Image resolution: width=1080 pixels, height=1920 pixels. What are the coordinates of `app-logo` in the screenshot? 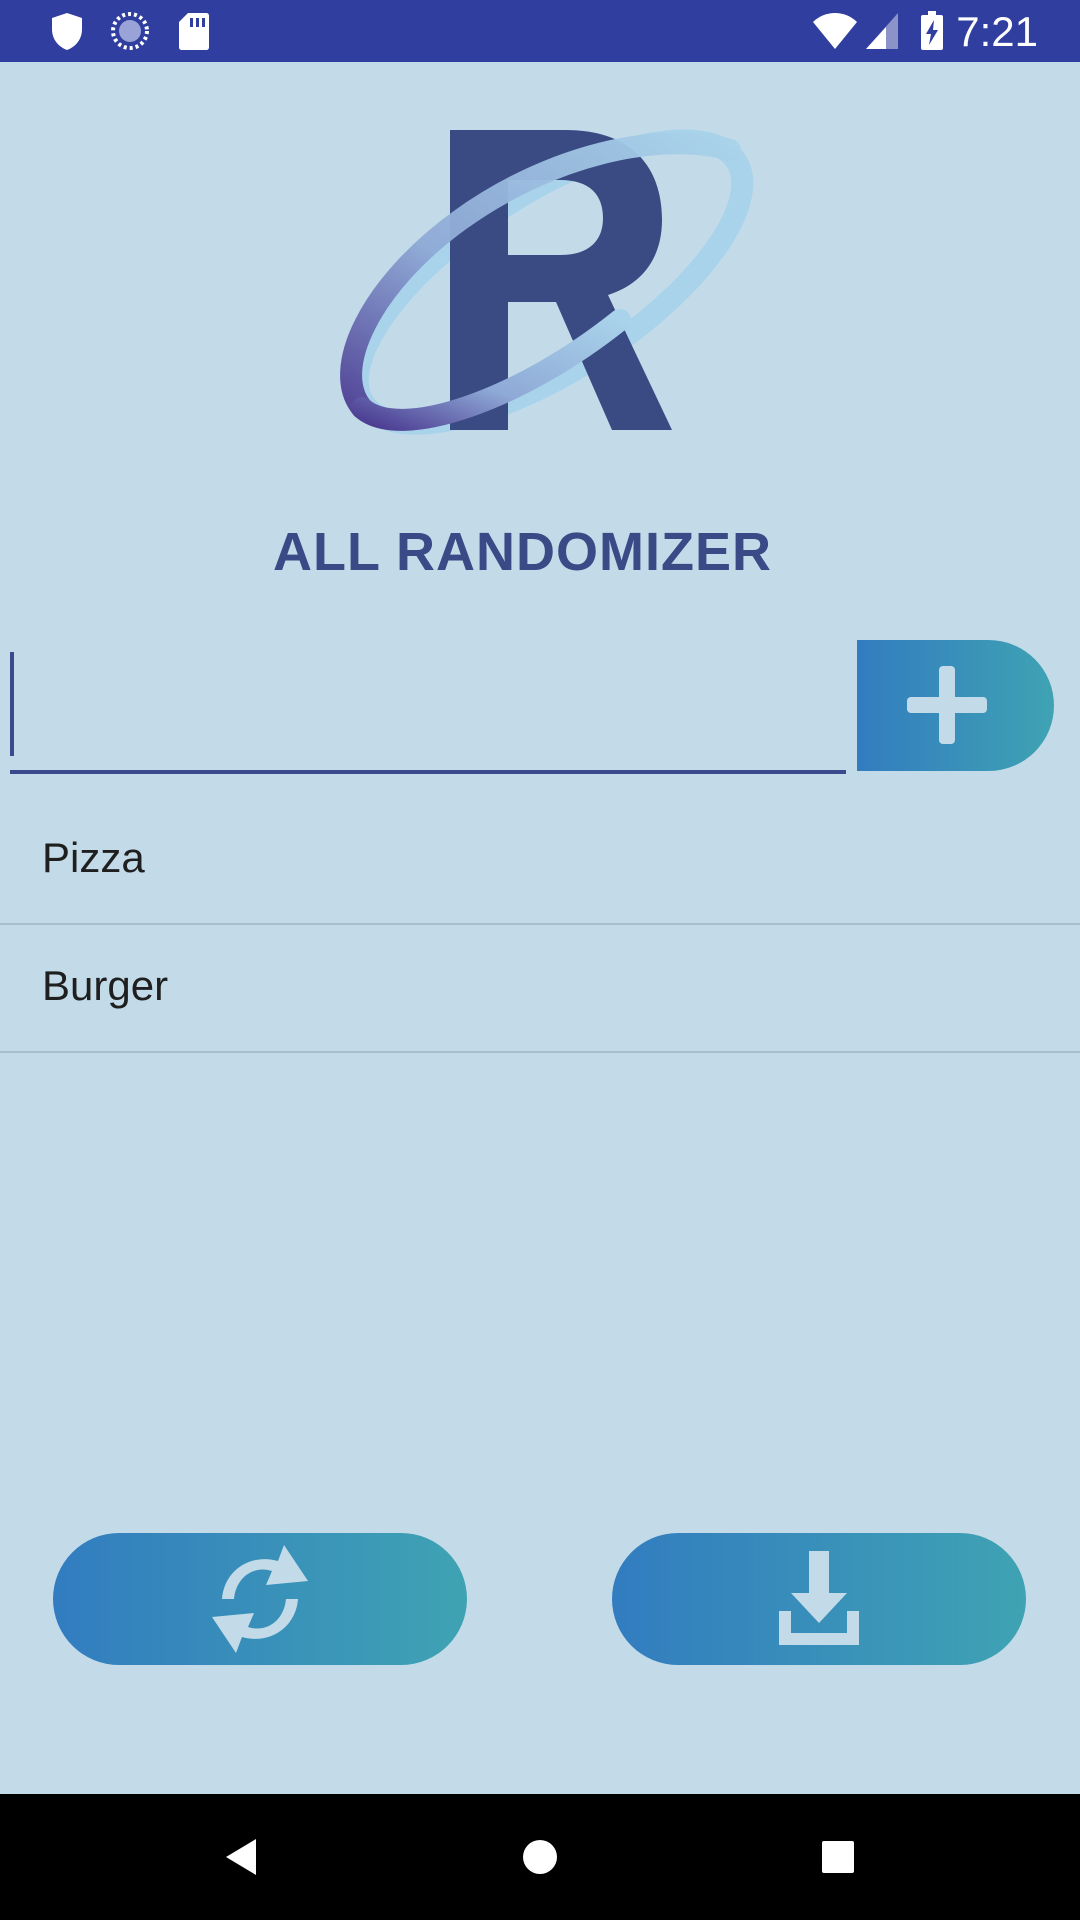 It's located at (547, 282).